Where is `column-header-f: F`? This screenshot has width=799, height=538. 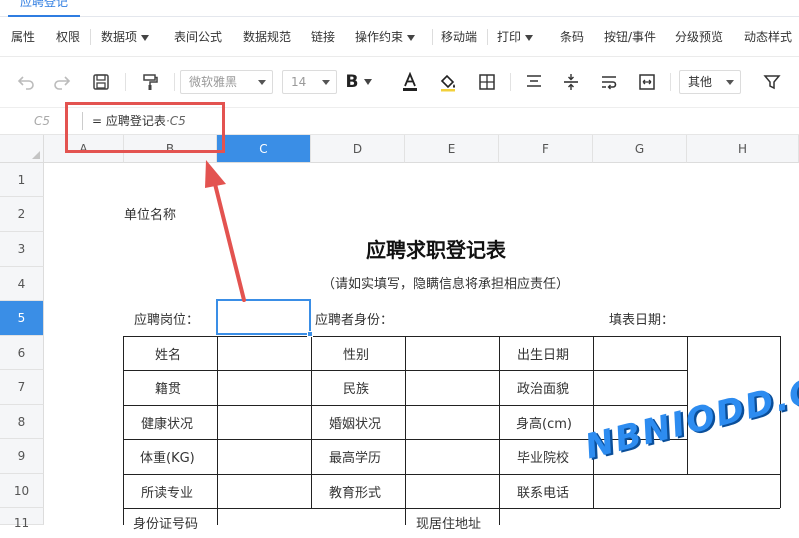 column-header-f: F is located at coordinates (546, 149).